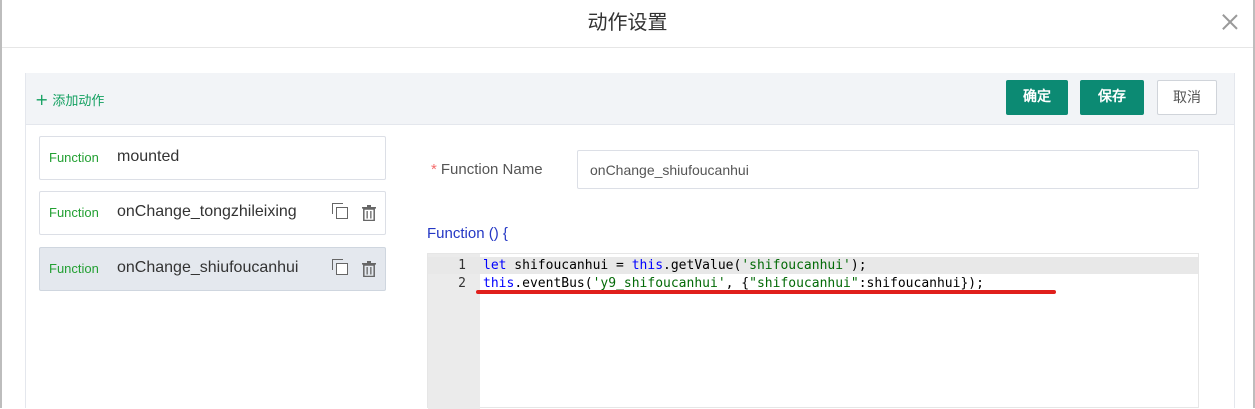  What do you see at coordinates (1112, 97) in the screenshot?
I see `save-button: 保存` at bounding box center [1112, 97].